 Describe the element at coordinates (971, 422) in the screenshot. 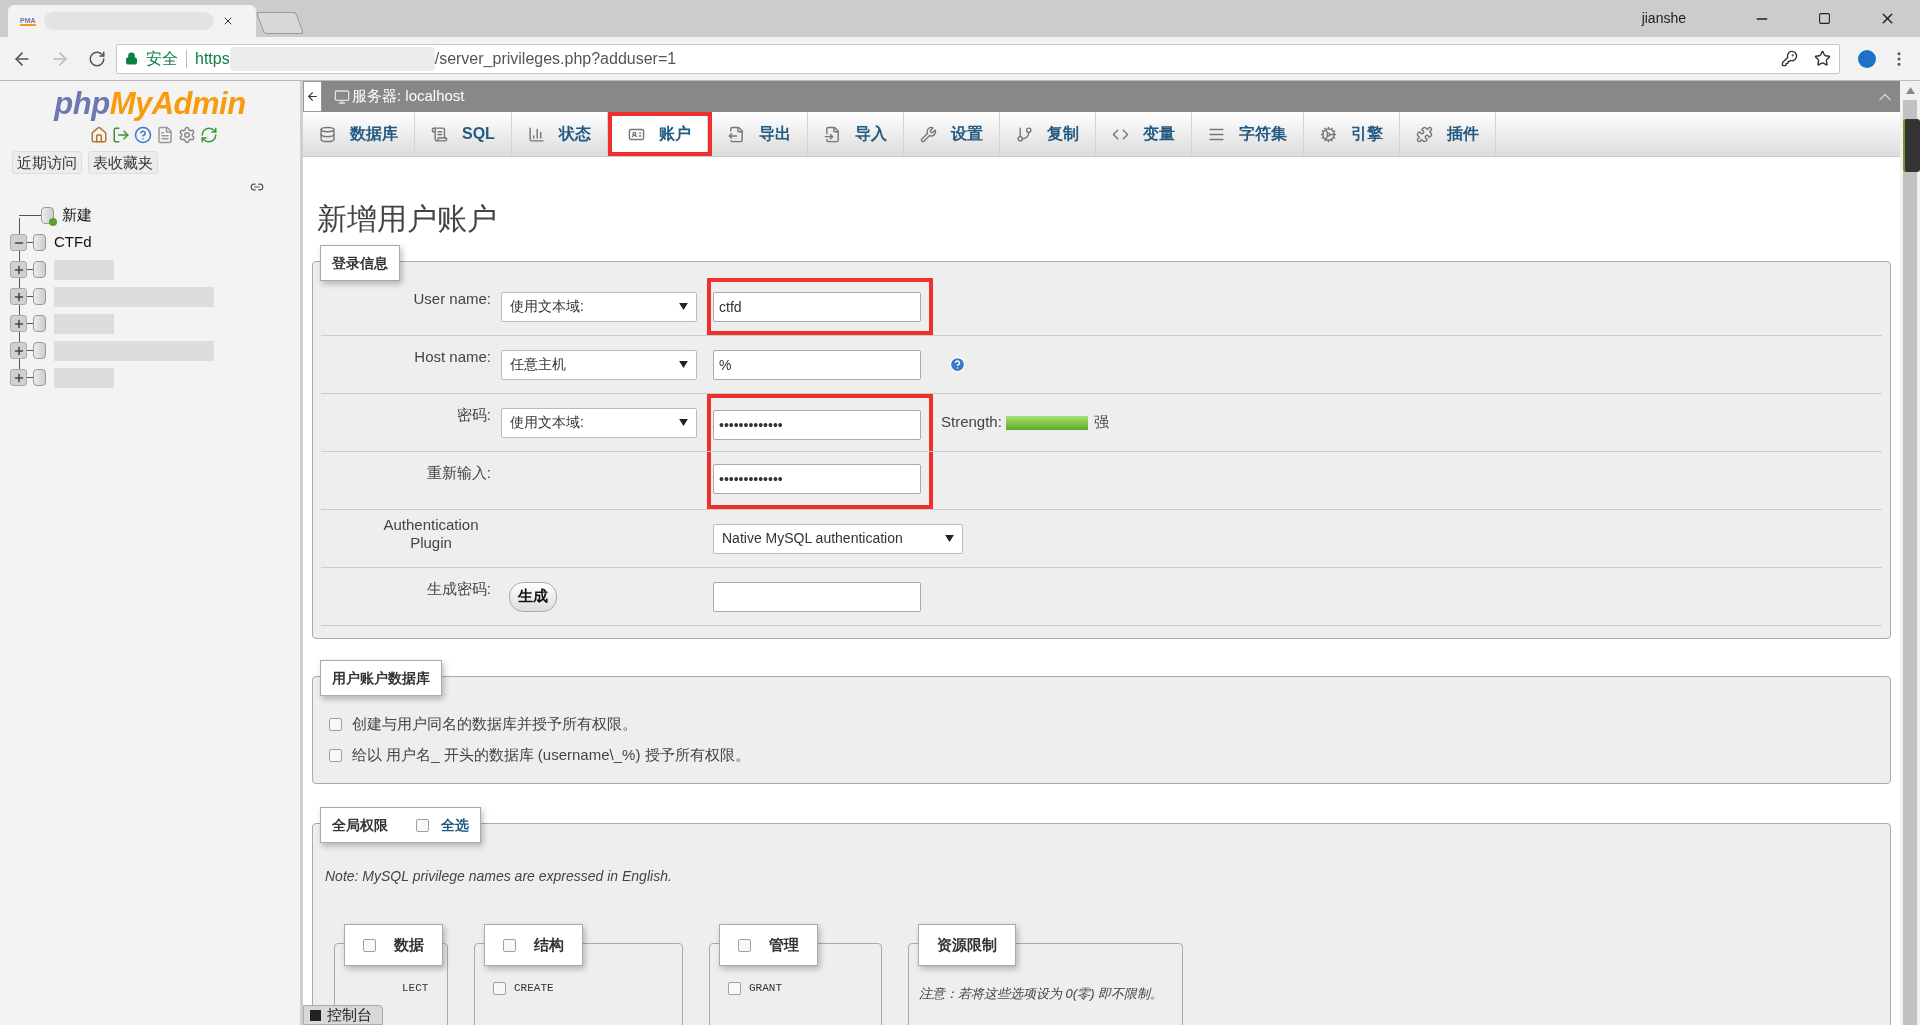

I see `strength-label: Strength:` at that location.